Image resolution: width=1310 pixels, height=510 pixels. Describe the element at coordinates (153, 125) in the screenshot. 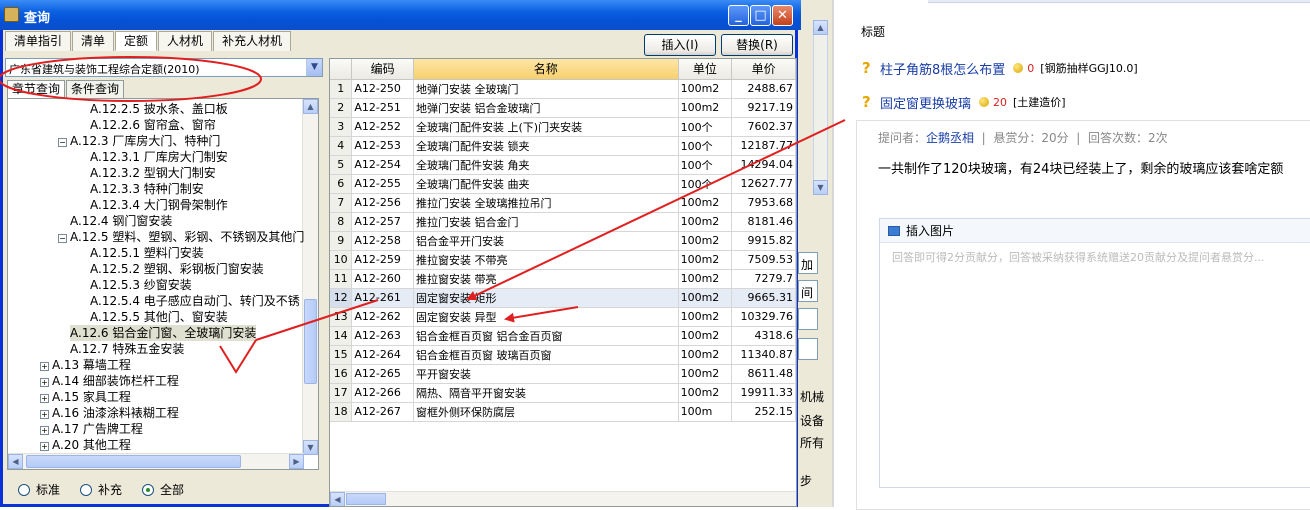

I see `tree-node: A.12.2.6 窗帘盒、窗帘` at that location.